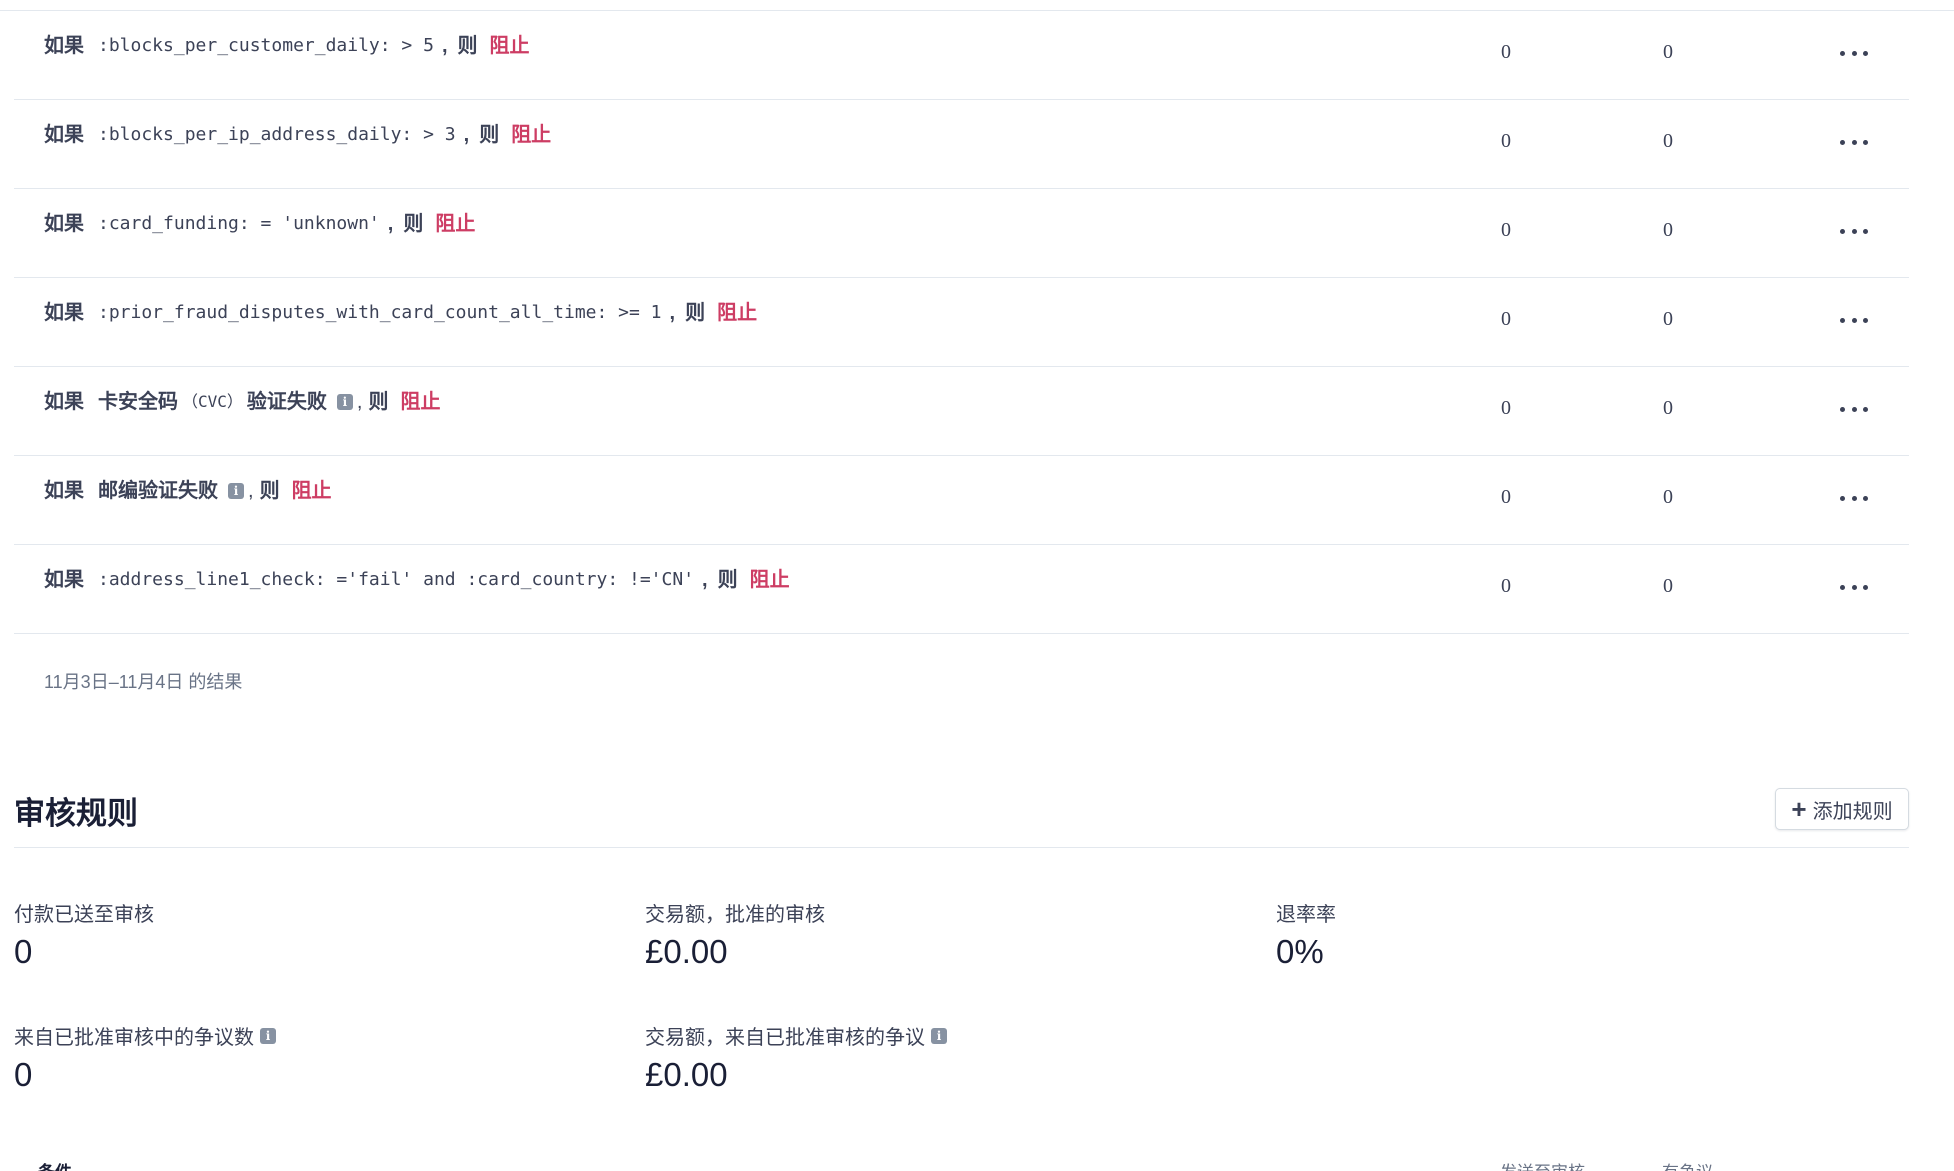 Image resolution: width=1954 pixels, height=1171 pixels. Describe the element at coordinates (266, 45) in the screenshot. I see `rule-condition-code: :blocks_per_customer_daily: > 5` at that location.